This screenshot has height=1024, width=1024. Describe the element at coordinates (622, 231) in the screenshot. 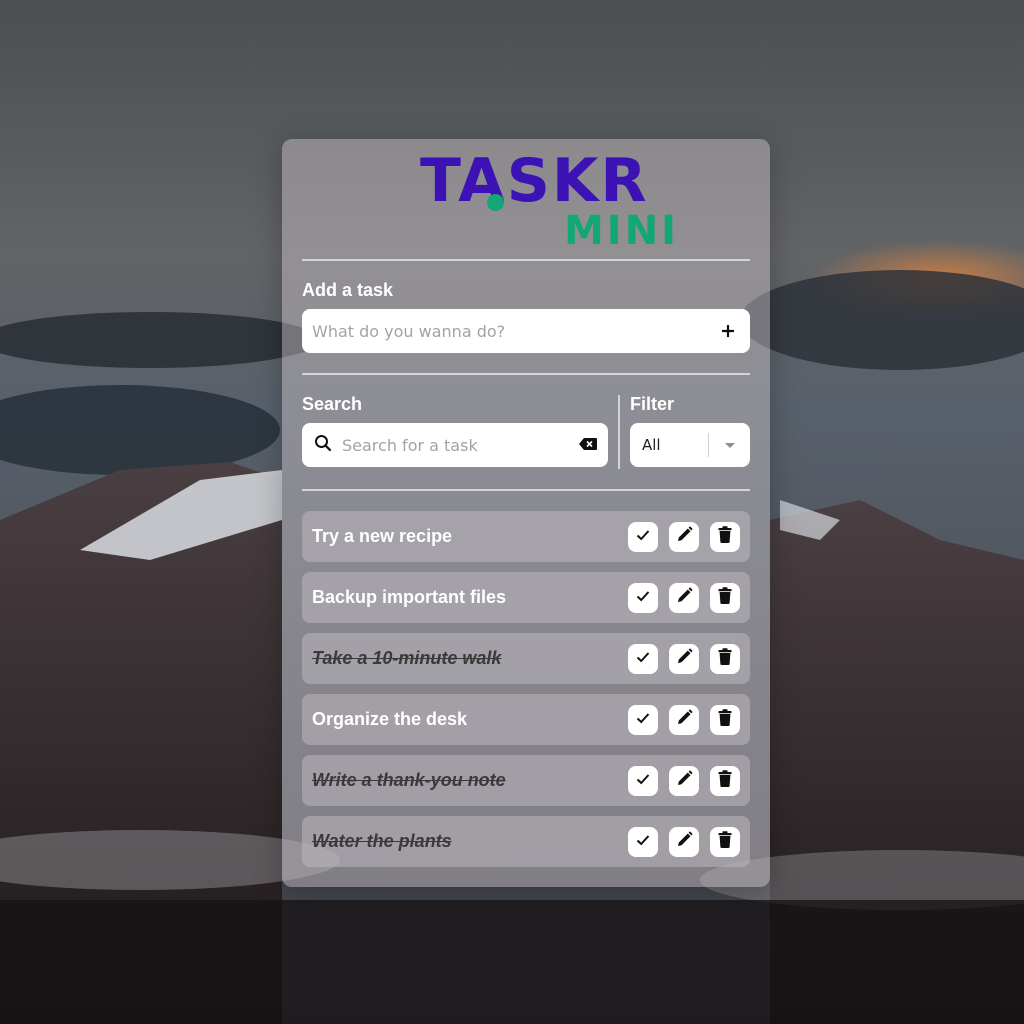

I see `logo-sub-text: MINI` at that location.